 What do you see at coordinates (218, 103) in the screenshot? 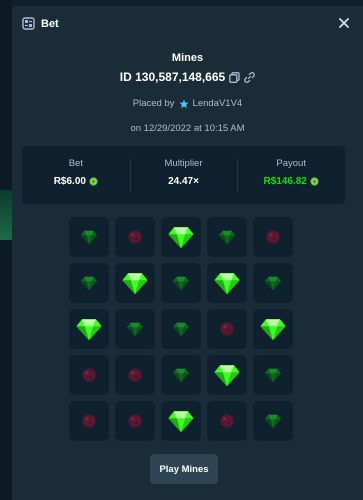
I see `username-link: LendaV1V4` at bounding box center [218, 103].